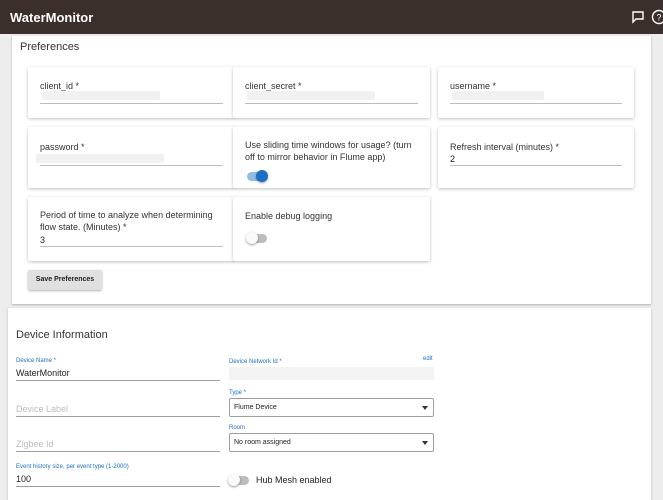 This screenshot has width=663, height=500. Describe the element at coordinates (62, 147) in the screenshot. I see `password-label: password *` at that location.